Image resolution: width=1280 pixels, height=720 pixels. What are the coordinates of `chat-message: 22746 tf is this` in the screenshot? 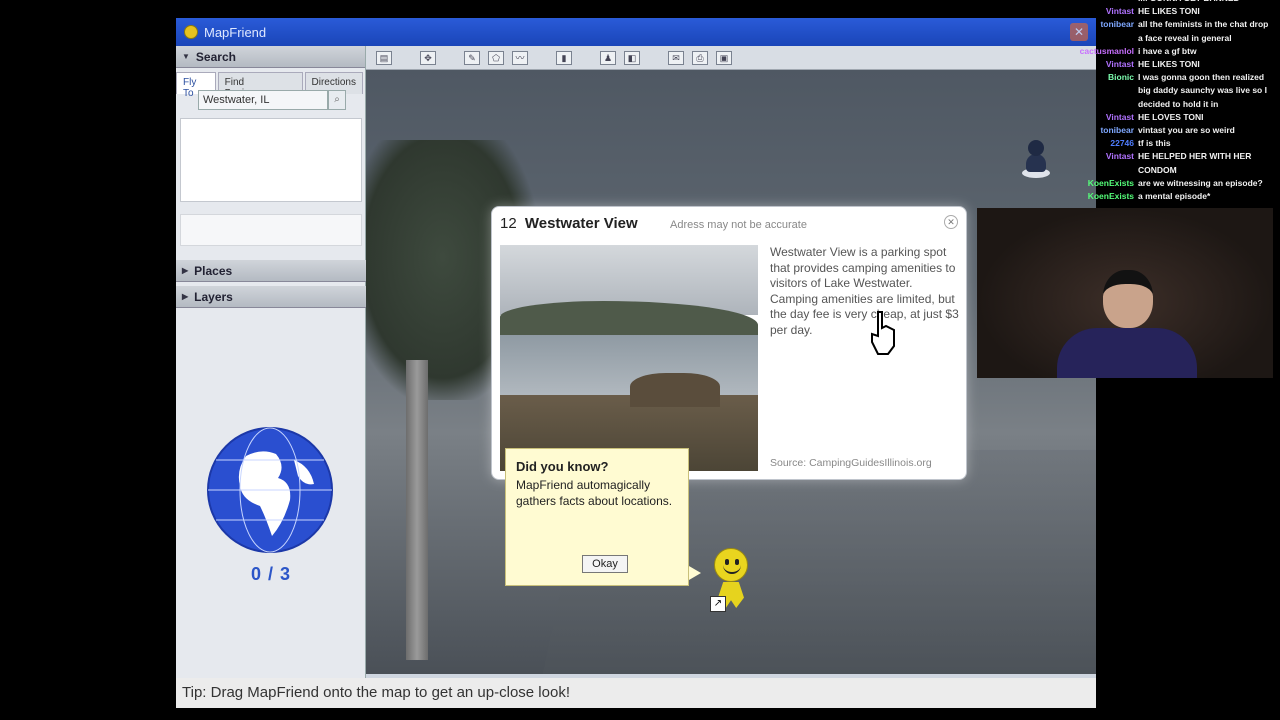 It's located at (1160, 143).